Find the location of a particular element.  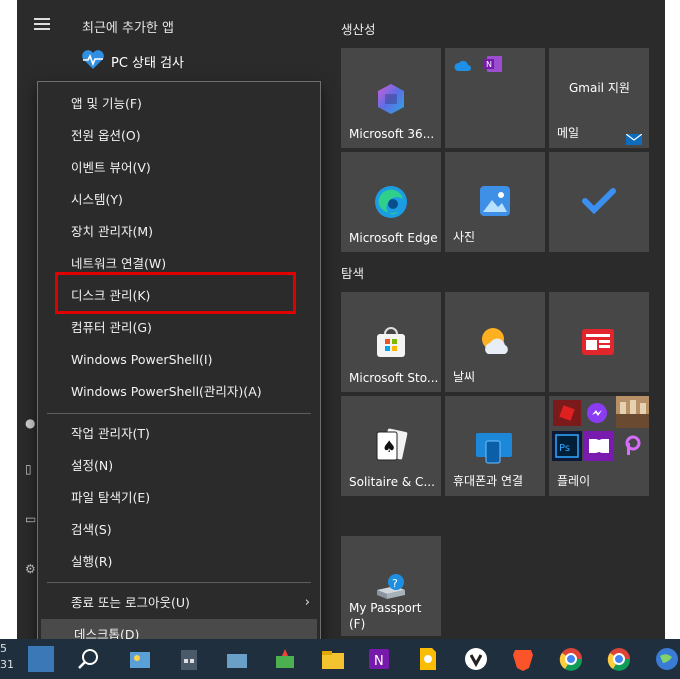

menu-item-shutdown-signout: 종료 또는 로그아웃(U) › is located at coordinates (179, 603).